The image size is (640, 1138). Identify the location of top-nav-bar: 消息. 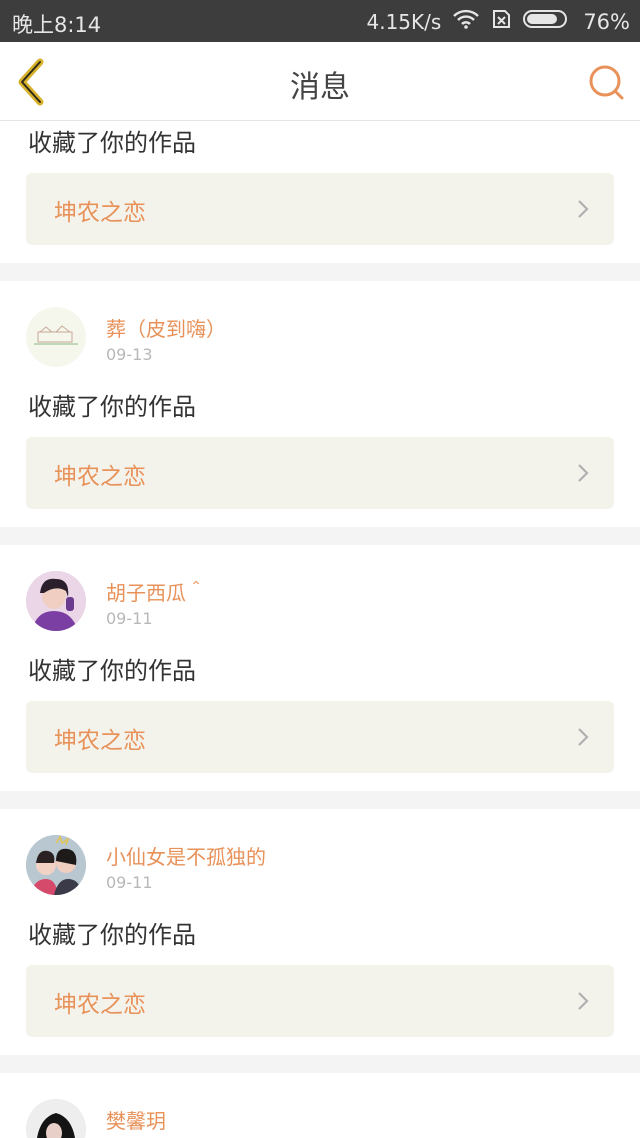
(320, 81).